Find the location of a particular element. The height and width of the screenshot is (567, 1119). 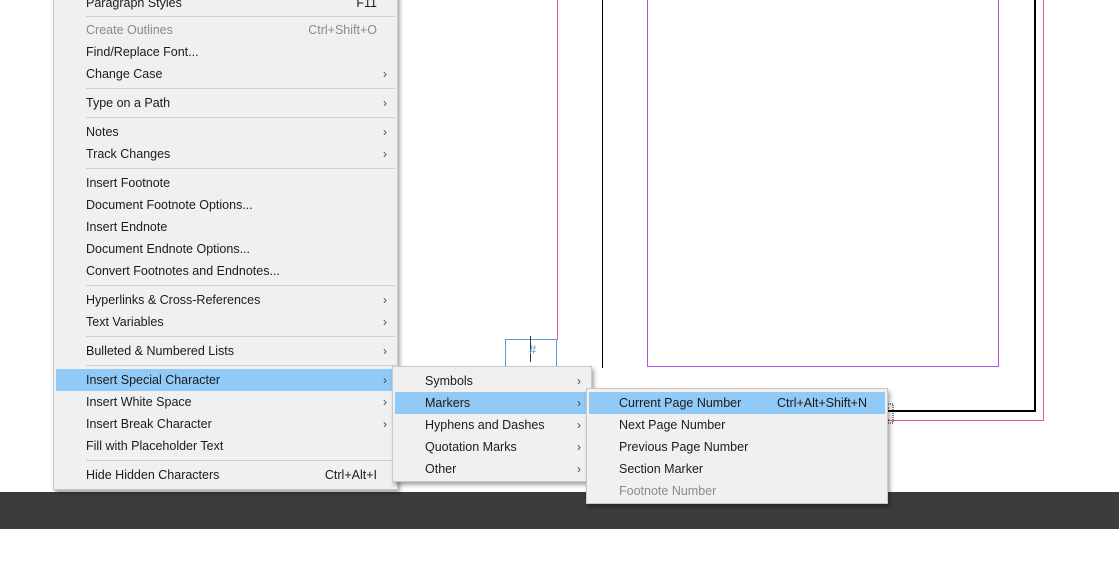

page-edge-bottom is located at coordinates (961, 411).